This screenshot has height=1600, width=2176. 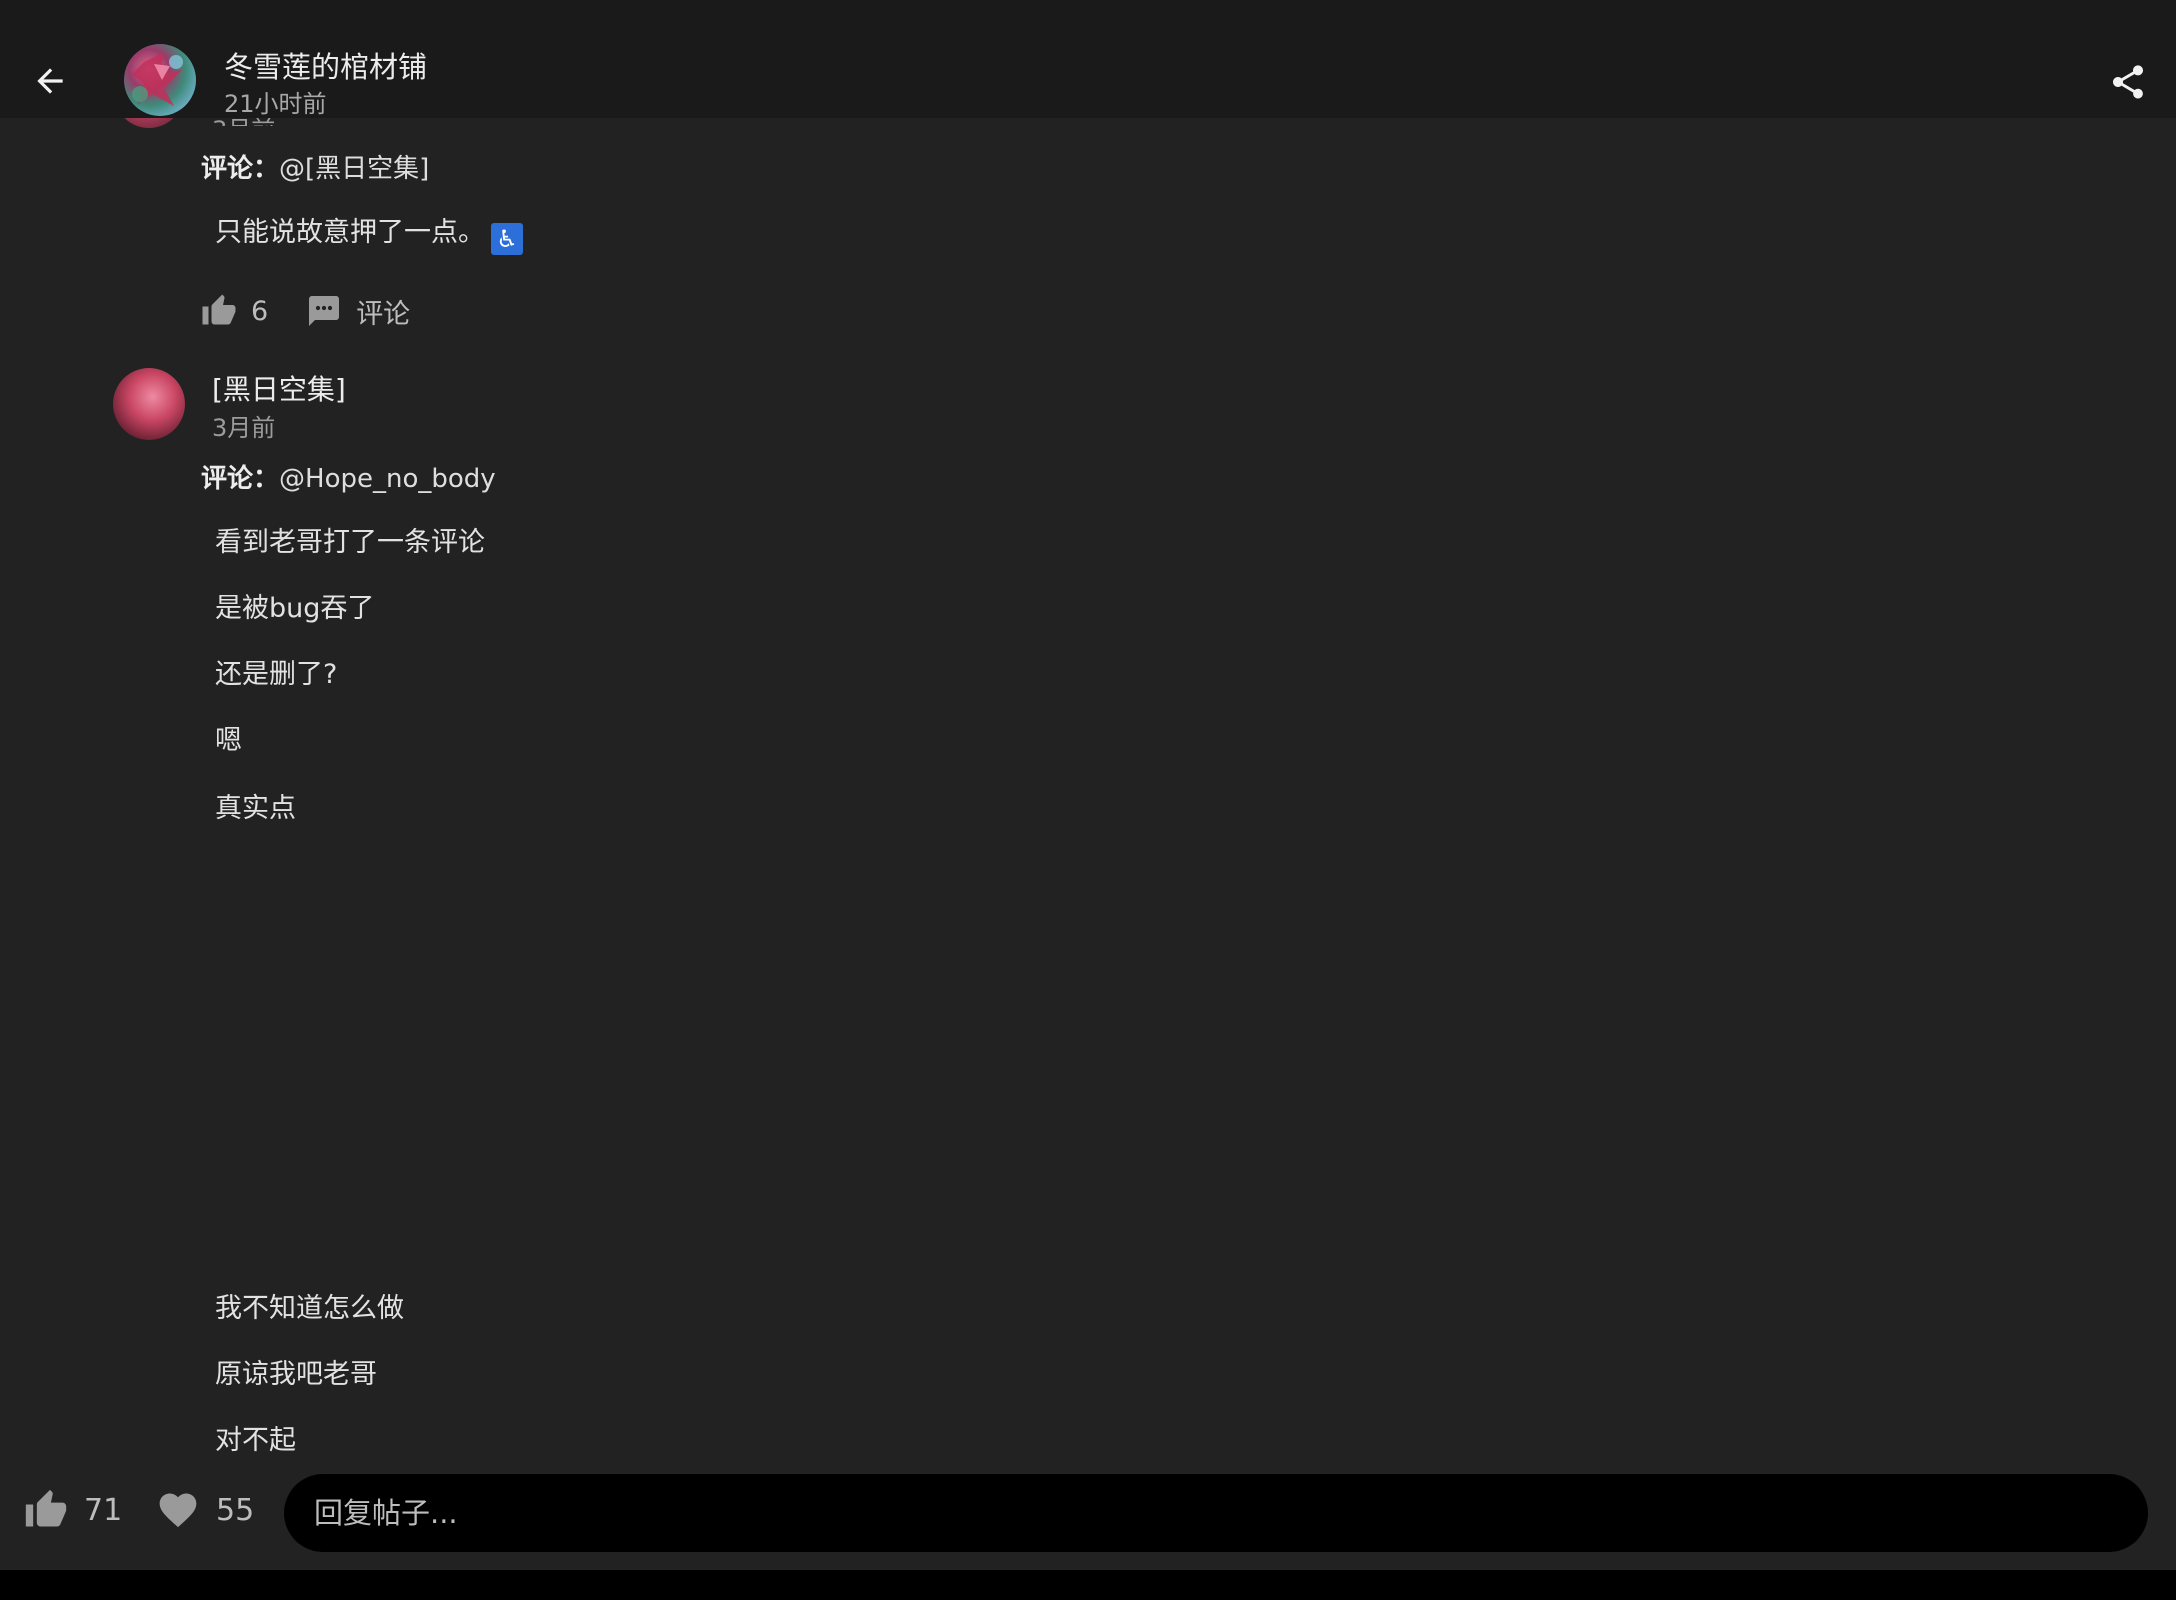 What do you see at coordinates (276, 674) in the screenshot?
I see `comment-text-line: 还是删了?` at bounding box center [276, 674].